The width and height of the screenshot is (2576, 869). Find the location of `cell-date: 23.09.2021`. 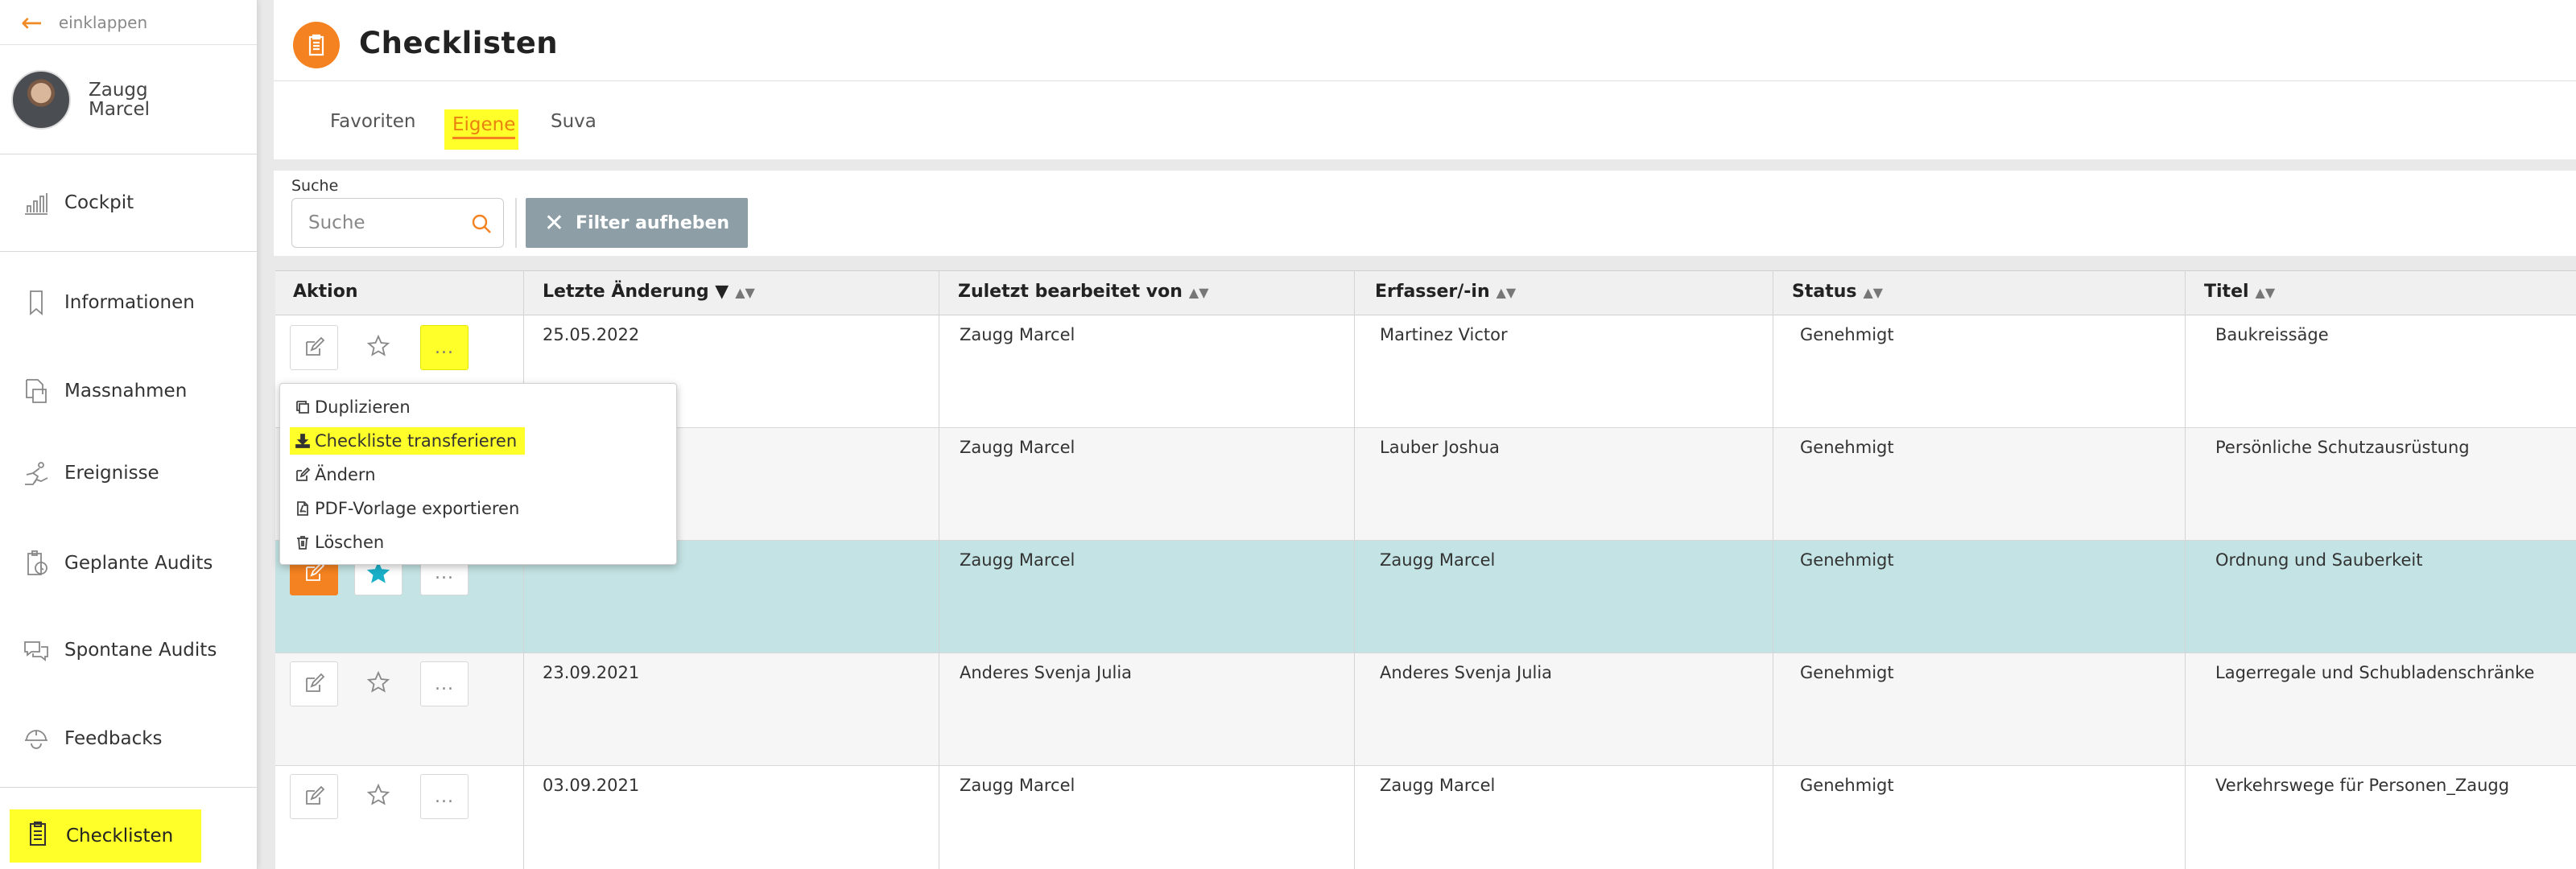

cell-date: 23.09.2021 is located at coordinates (591, 672).